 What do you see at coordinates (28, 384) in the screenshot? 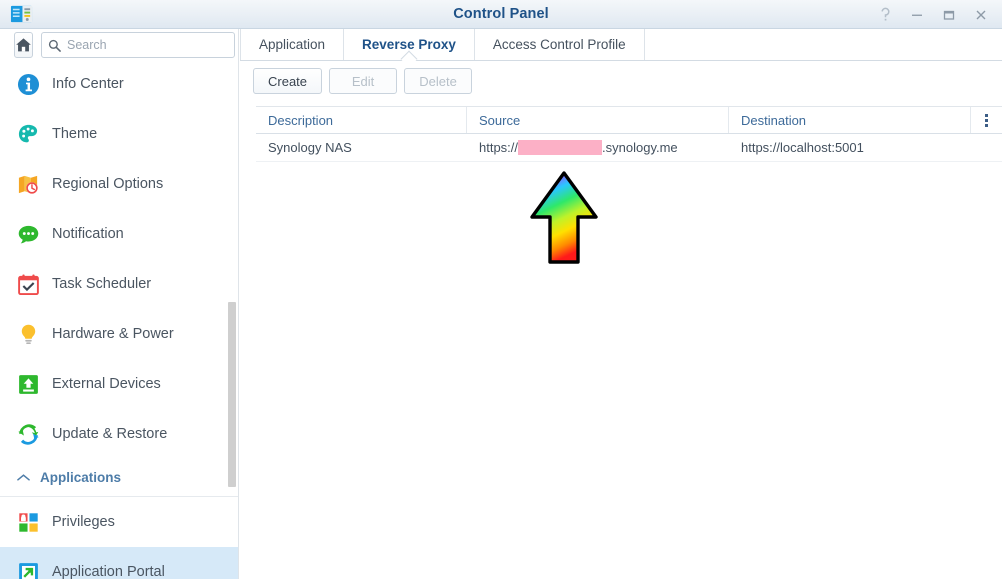
I see `external-devices-icon` at bounding box center [28, 384].